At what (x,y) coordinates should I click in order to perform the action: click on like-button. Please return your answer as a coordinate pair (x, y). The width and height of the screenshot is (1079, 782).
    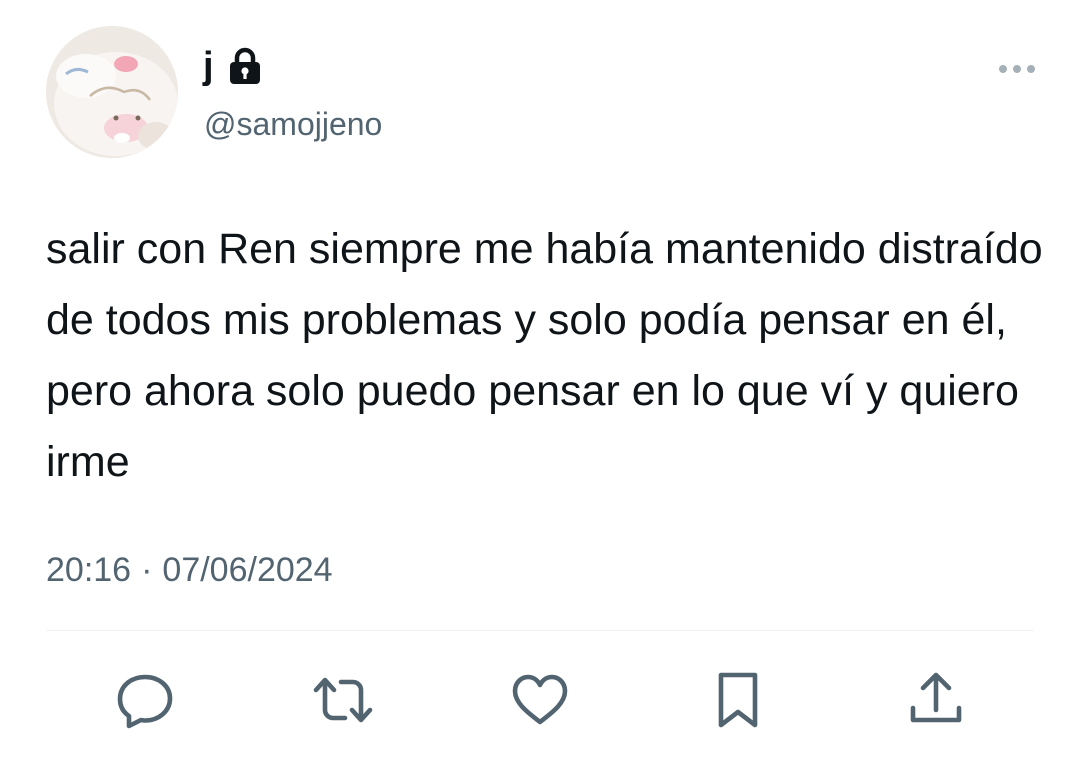
    Looking at the image, I should click on (540, 700).